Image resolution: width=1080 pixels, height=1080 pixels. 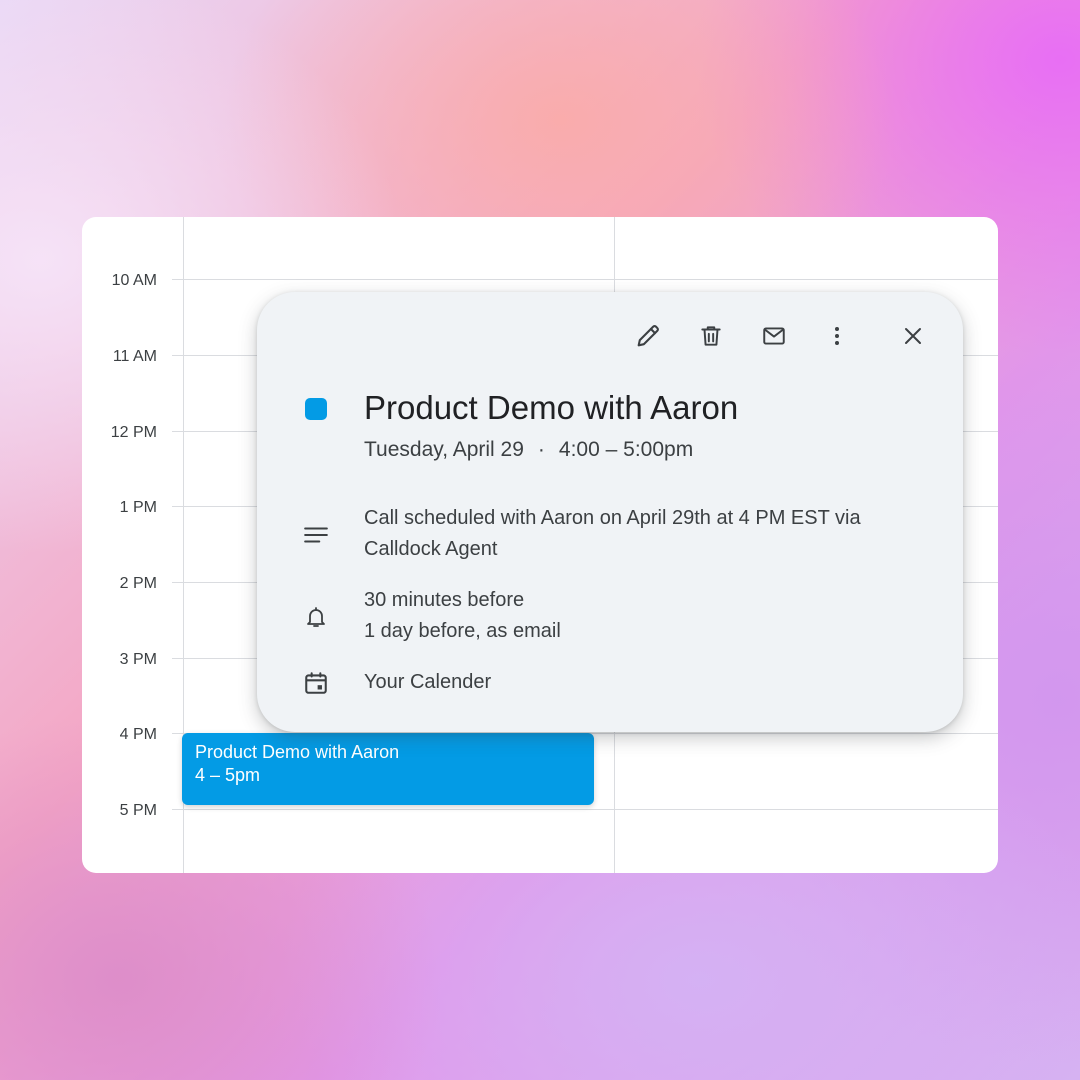 What do you see at coordinates (133, 432) in the screenshot?
I see `hour-label-12pm: 12 PM` at bounding box center [133, 432].